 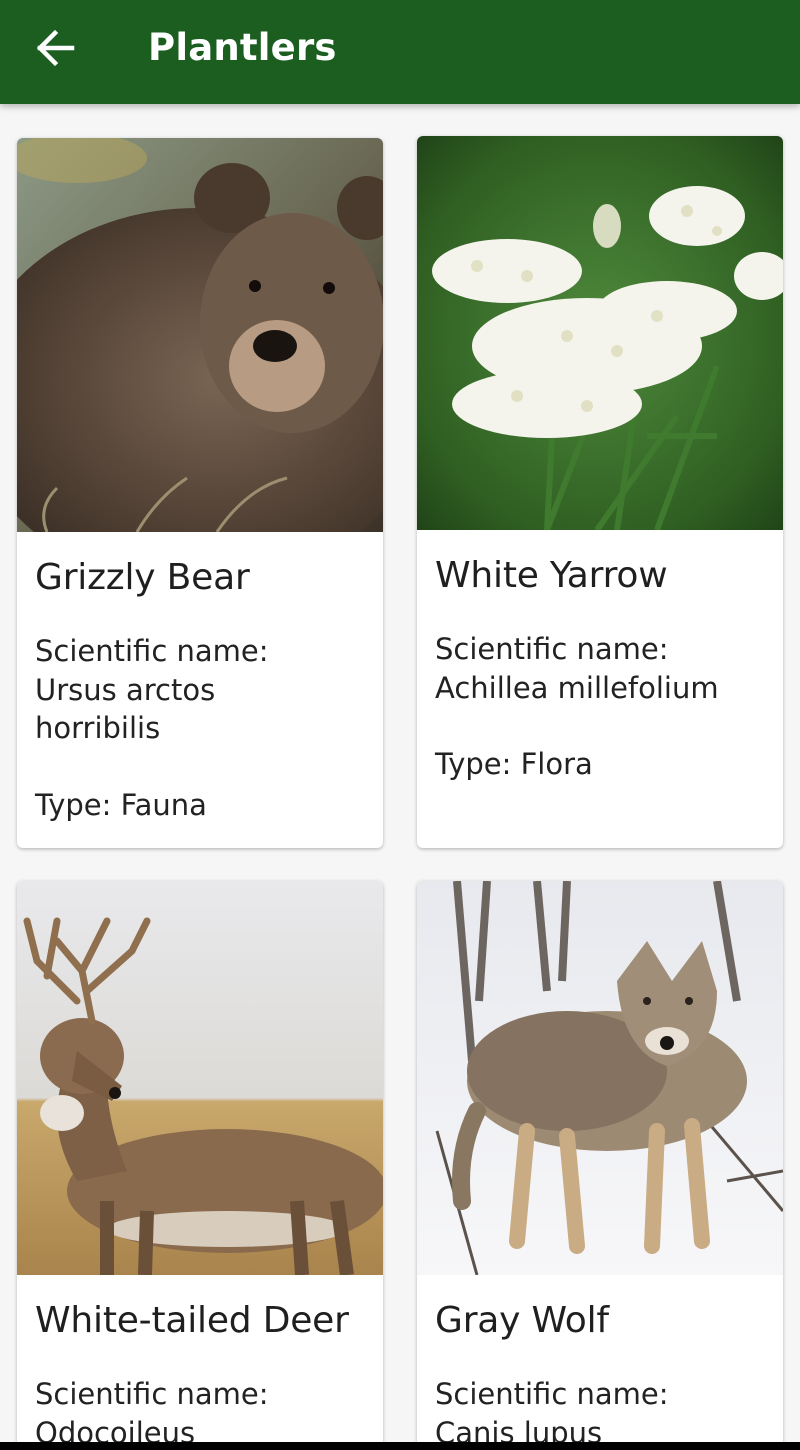 What do you see at coordinates (200, 335) in the screenshot?
I see `grizzly-bear-photo` at bounding box center [200, 335].